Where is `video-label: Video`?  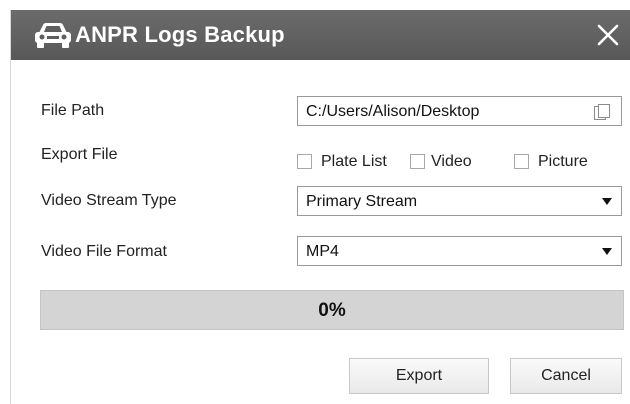
video-label: Video is located at coordinates (451, 161).